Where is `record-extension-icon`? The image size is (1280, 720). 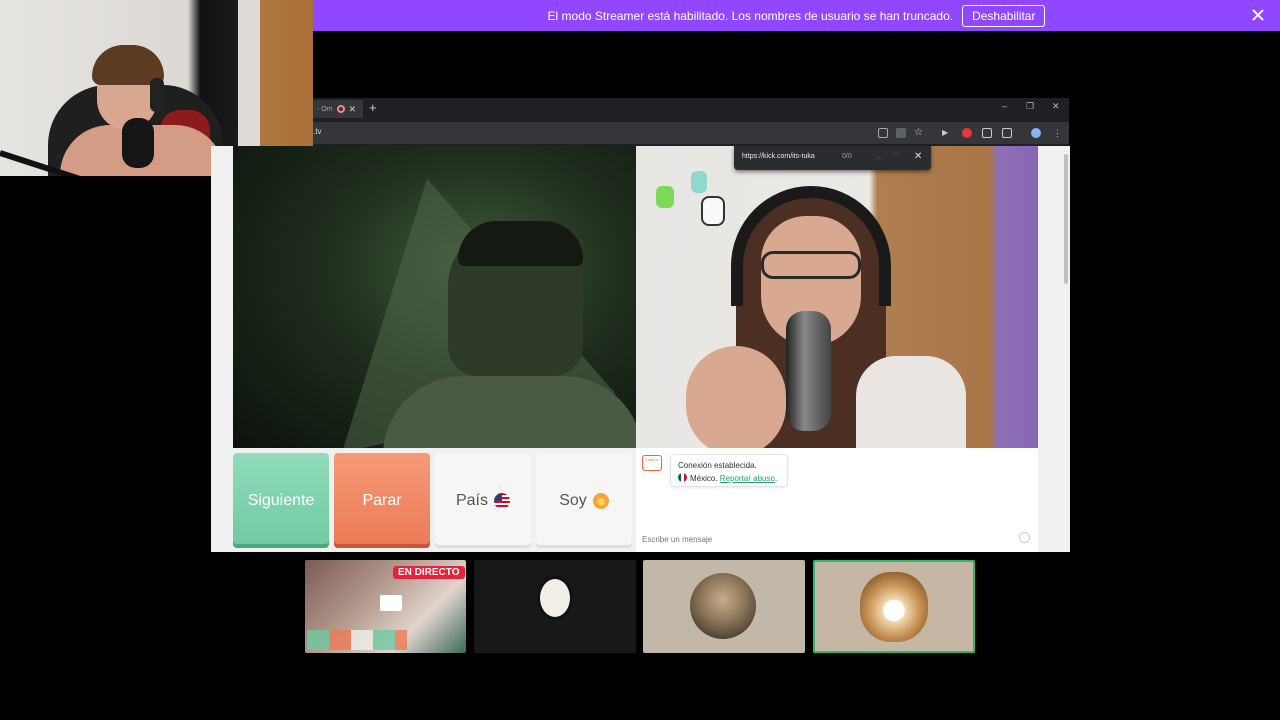 record-extension-icon is located at coordinates (967, 133).